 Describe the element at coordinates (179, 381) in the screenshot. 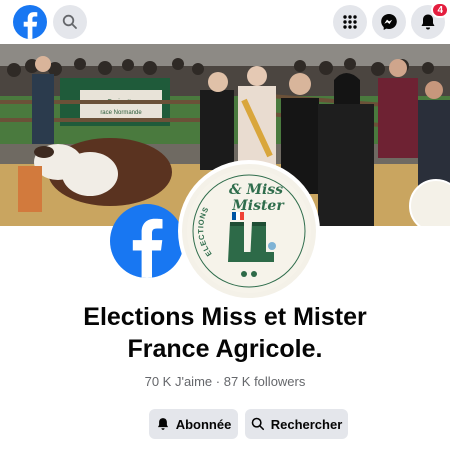

I see `likes-count: 70 K J'aime` at that location.